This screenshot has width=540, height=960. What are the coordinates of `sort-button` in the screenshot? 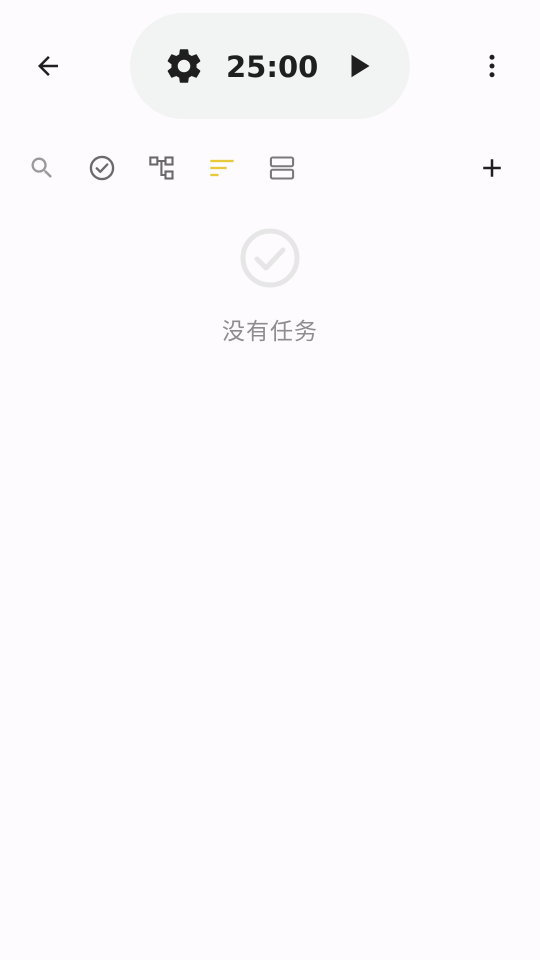 It's located at (222, 168).